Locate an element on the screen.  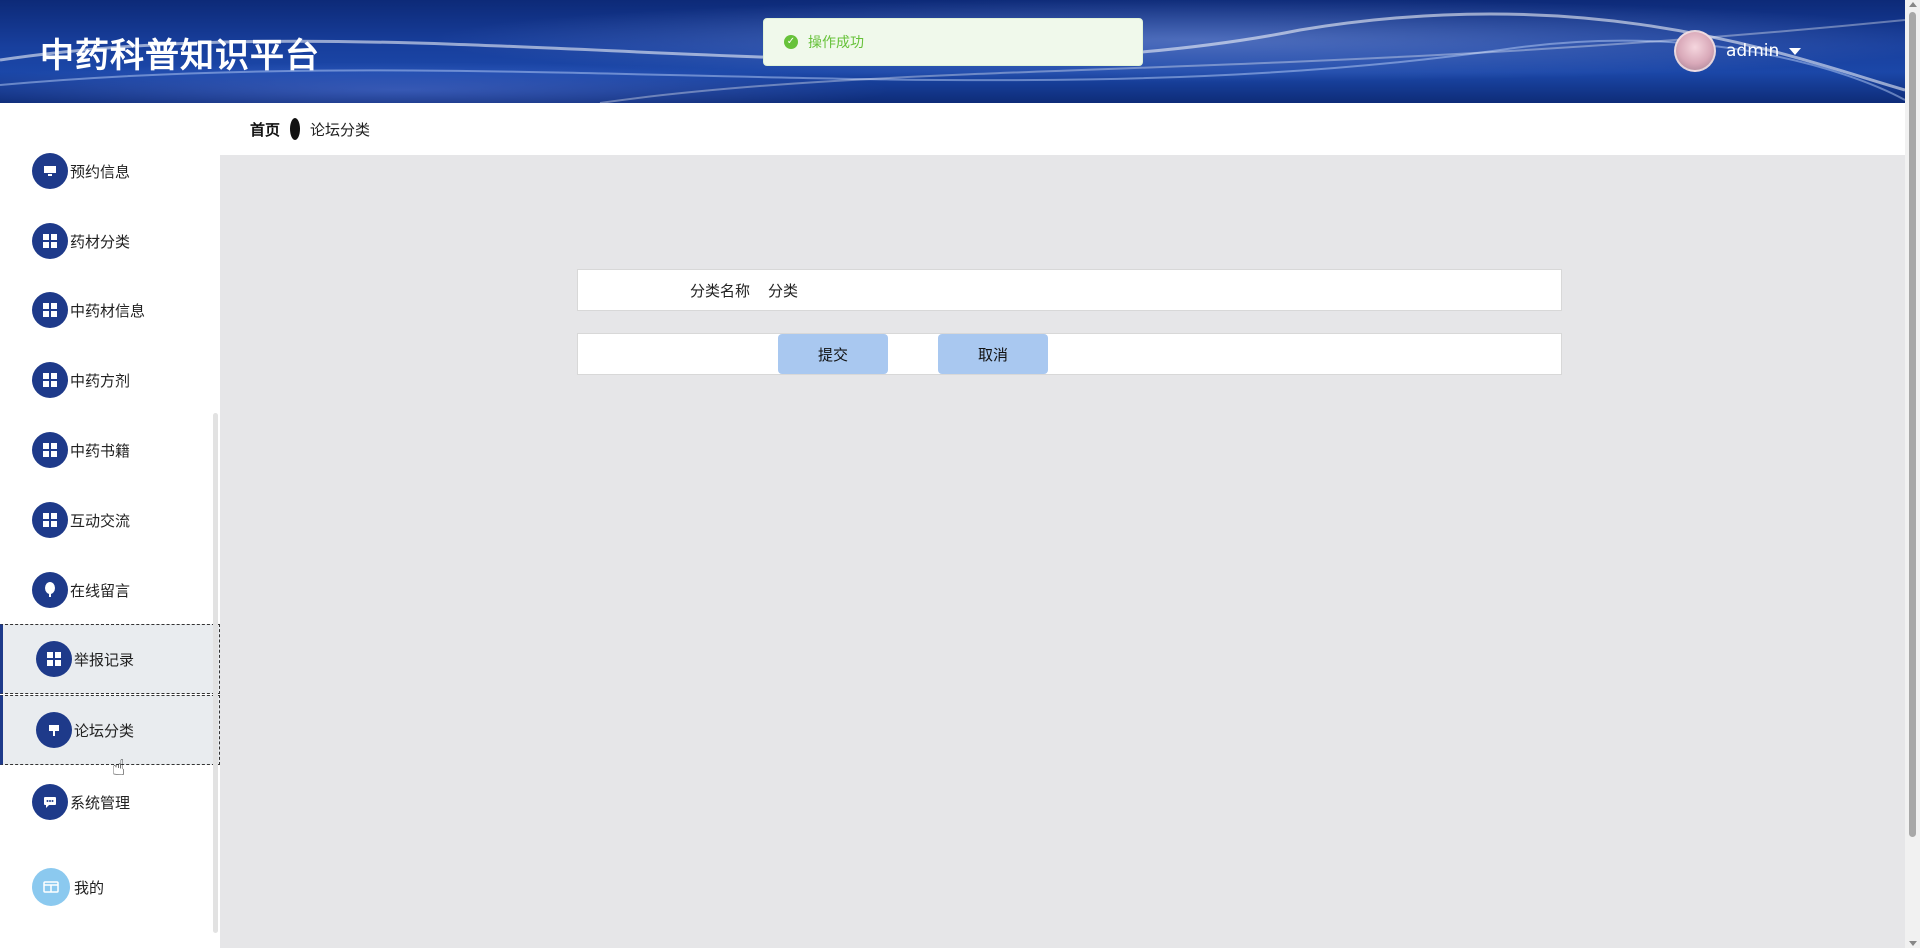
category-name-row: 分类名称 is located at coordinates (1069, 290).